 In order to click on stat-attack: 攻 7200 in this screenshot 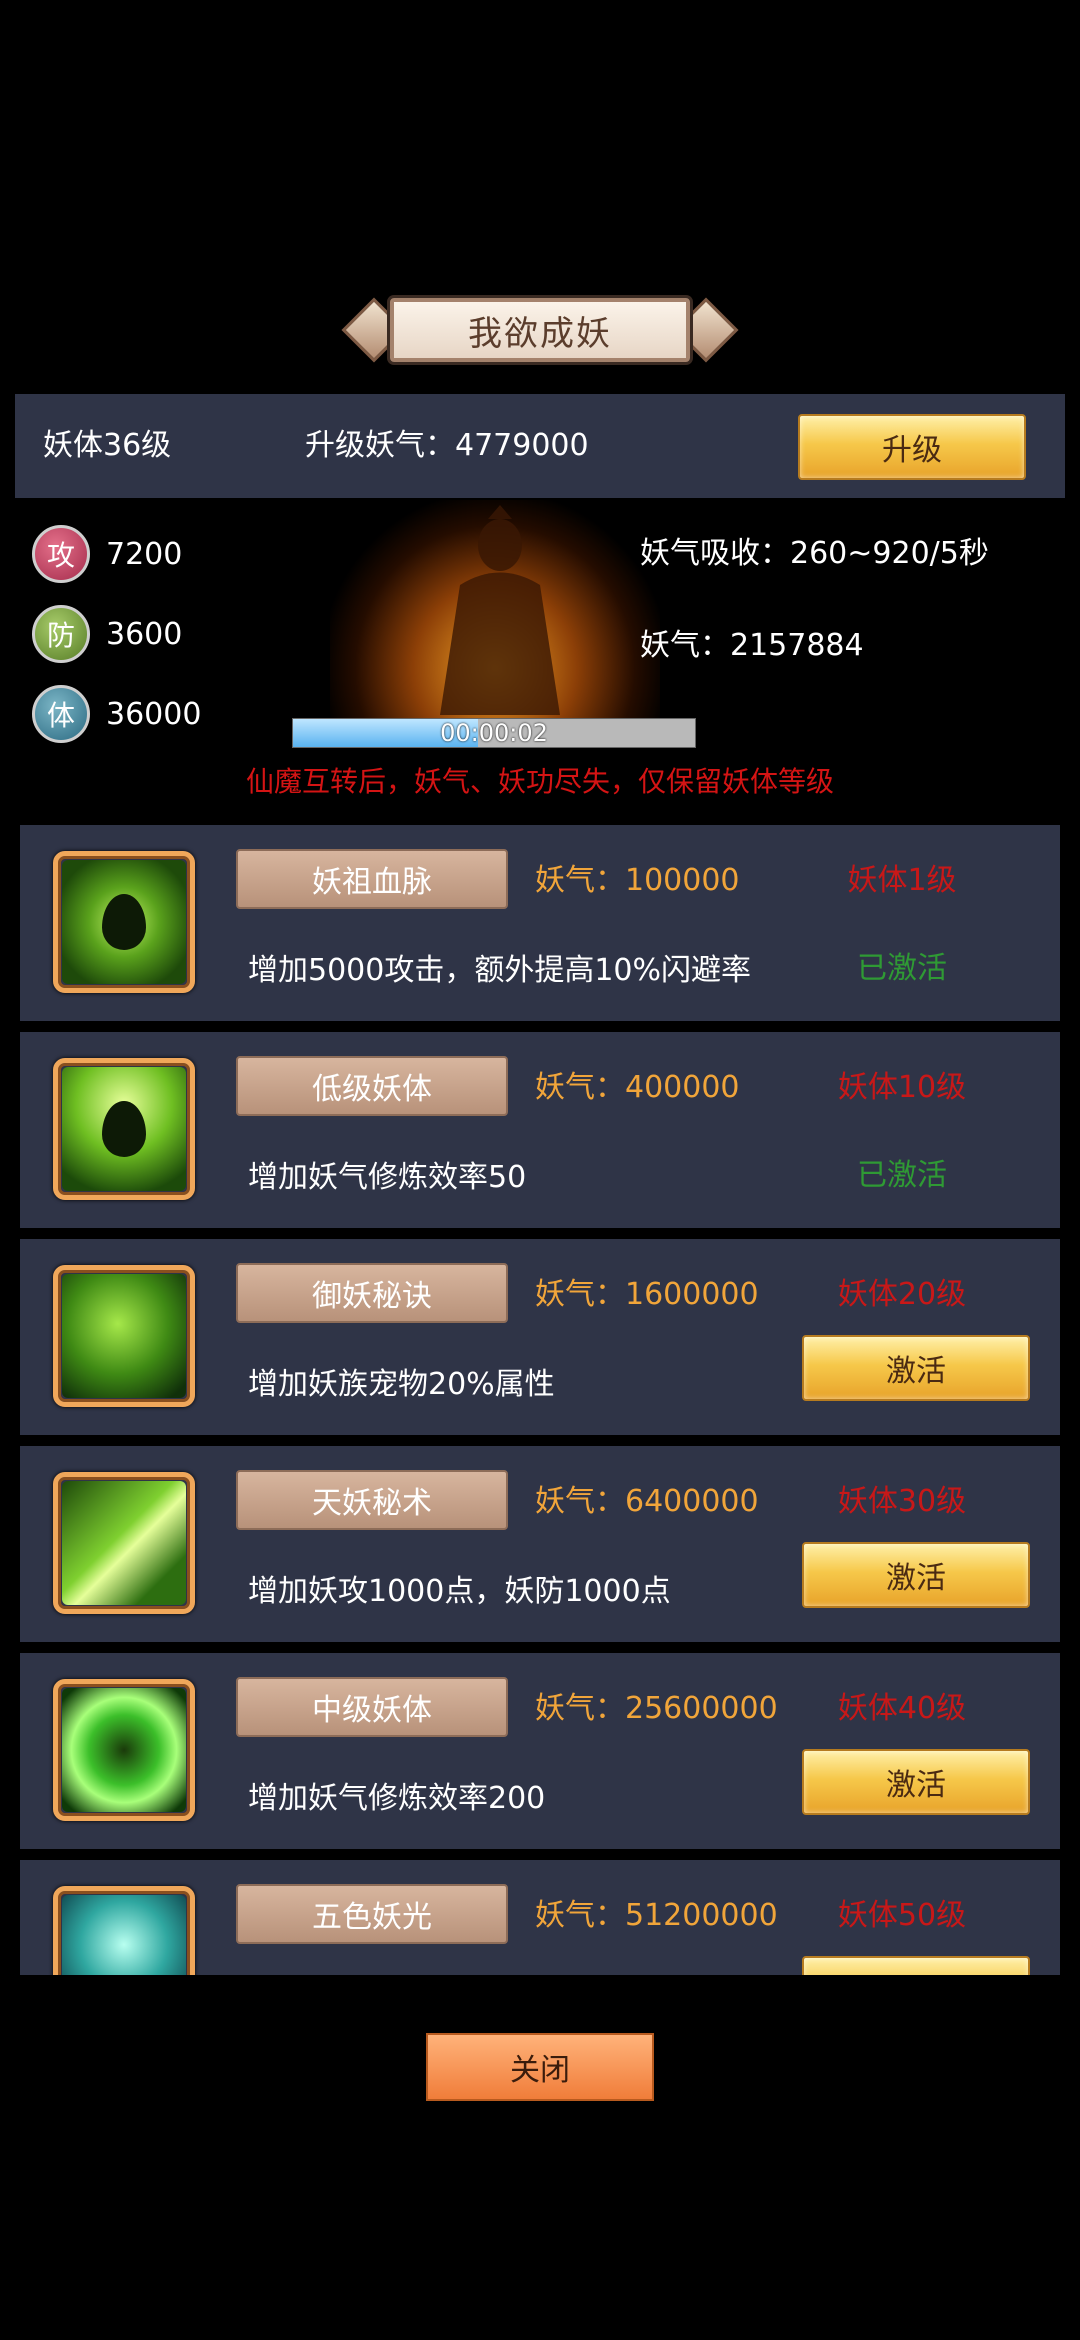, I will do `click(107, 554)`.